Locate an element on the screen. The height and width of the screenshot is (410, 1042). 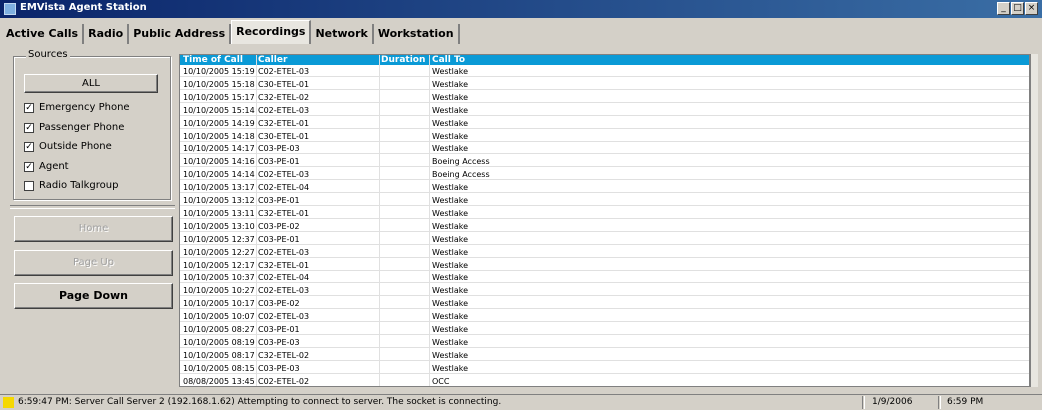
cell-time-of-call: 10/10/2005 13:11 is located at coordinates (219, 213).